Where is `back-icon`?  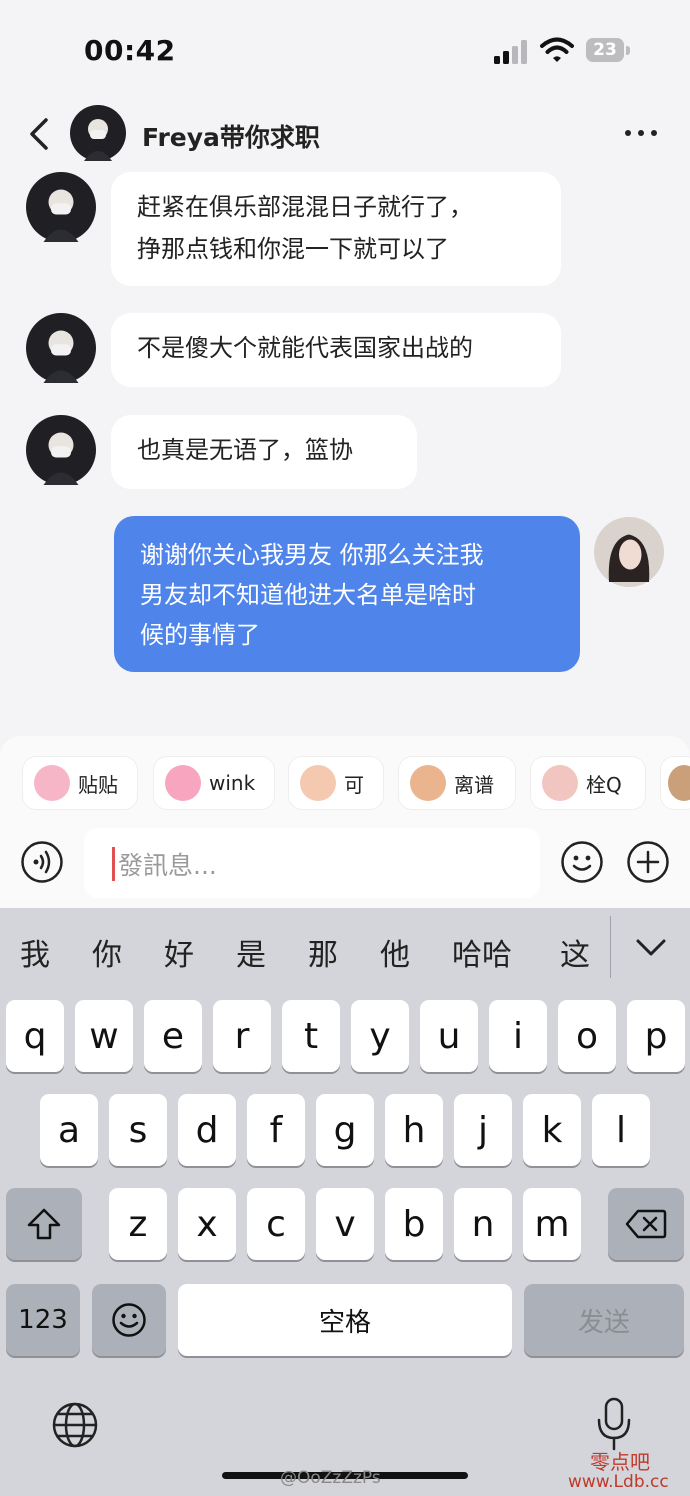
back-icon is located at coordinates (42, 134).